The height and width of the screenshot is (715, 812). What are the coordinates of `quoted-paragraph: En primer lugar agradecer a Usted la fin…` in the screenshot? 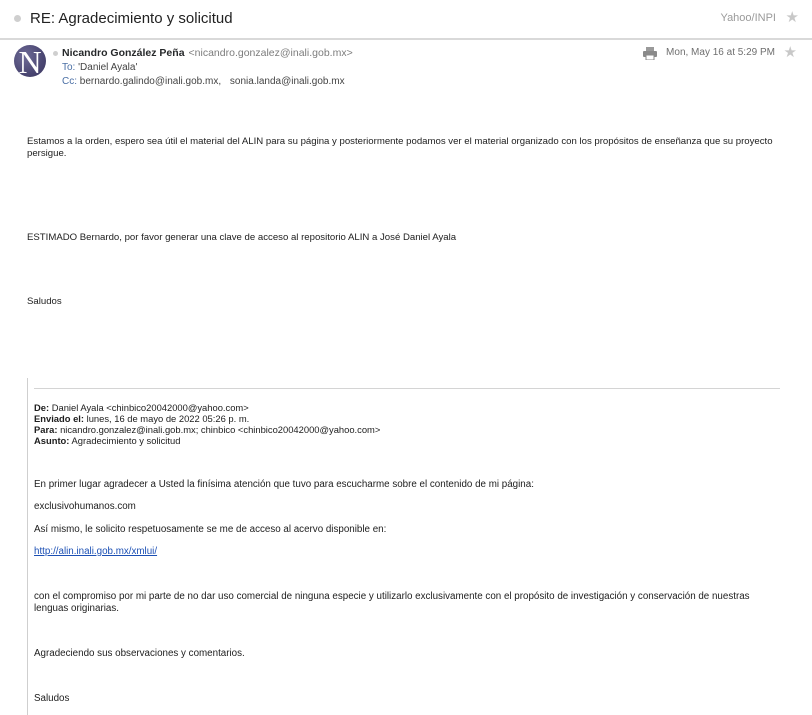 It's located at (284, 484).